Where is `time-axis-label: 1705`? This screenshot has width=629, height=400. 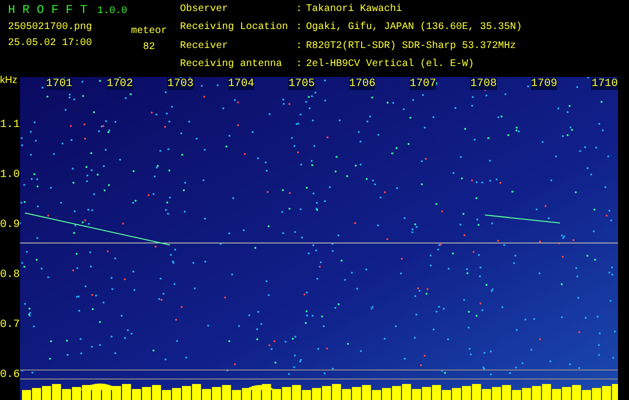 time-axis-label: 1705 is located at coordinates (301, 84).